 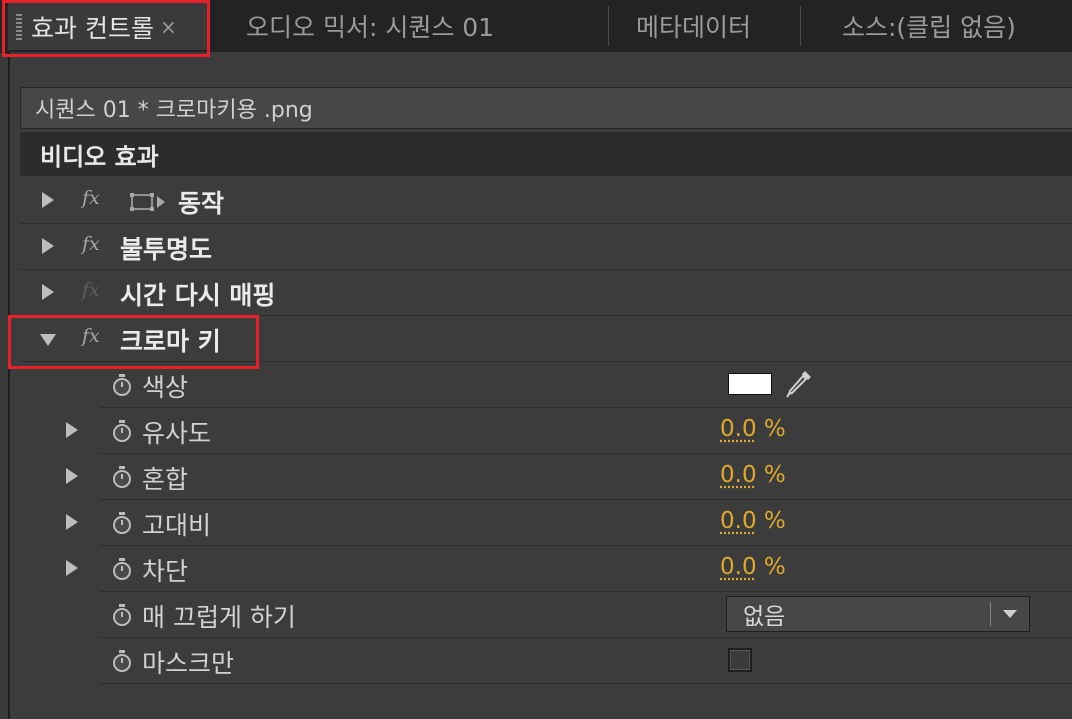 I want to click on blend-number: 0.0, so click(x=738, y=475).